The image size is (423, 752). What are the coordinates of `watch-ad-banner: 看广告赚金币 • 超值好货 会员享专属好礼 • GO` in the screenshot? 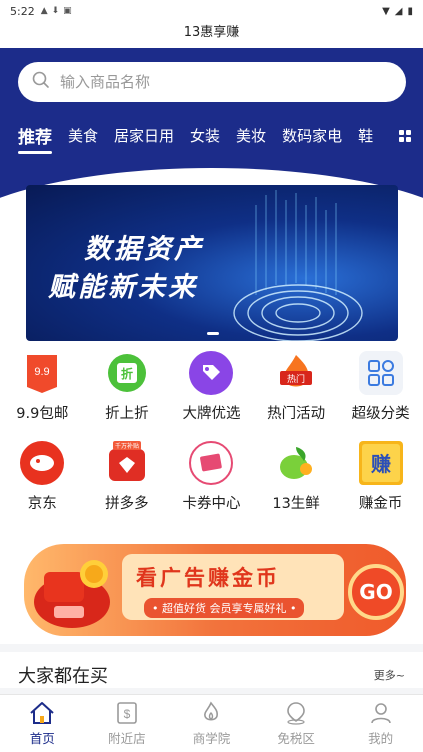 It's located at (215, 590).